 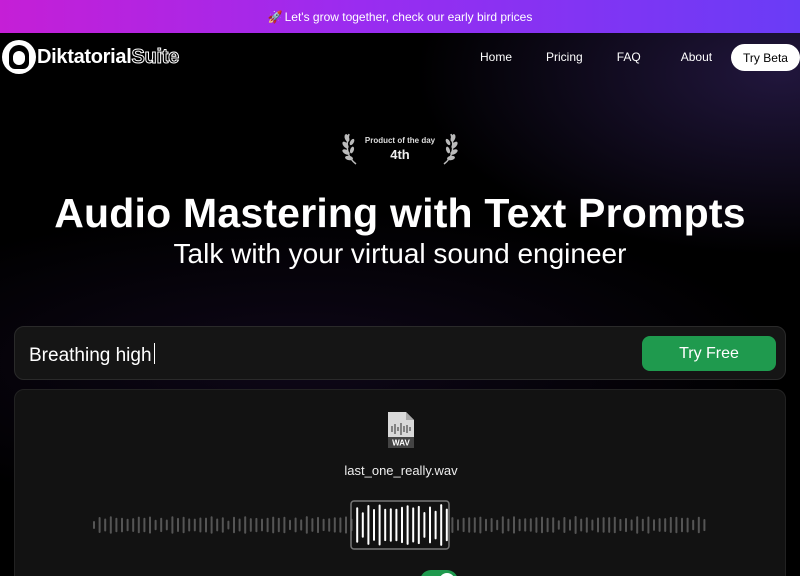 What do you see at coordinates (629, 57) in the screenshot?
I see `nav-link-faq: FAQ` at bounding box center [629, 57].